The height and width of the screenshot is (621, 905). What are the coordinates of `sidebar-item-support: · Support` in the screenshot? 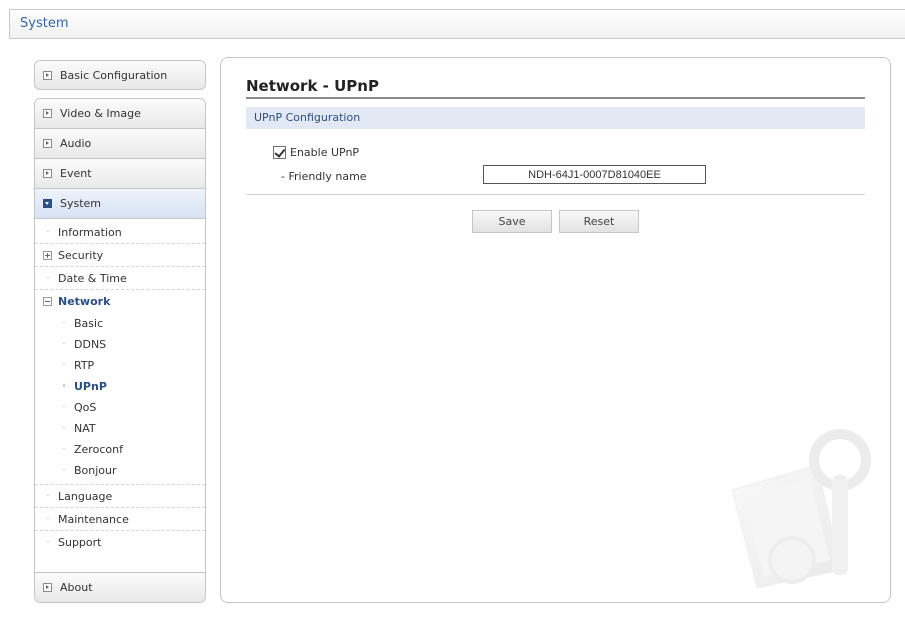 It's located at (120, 542).